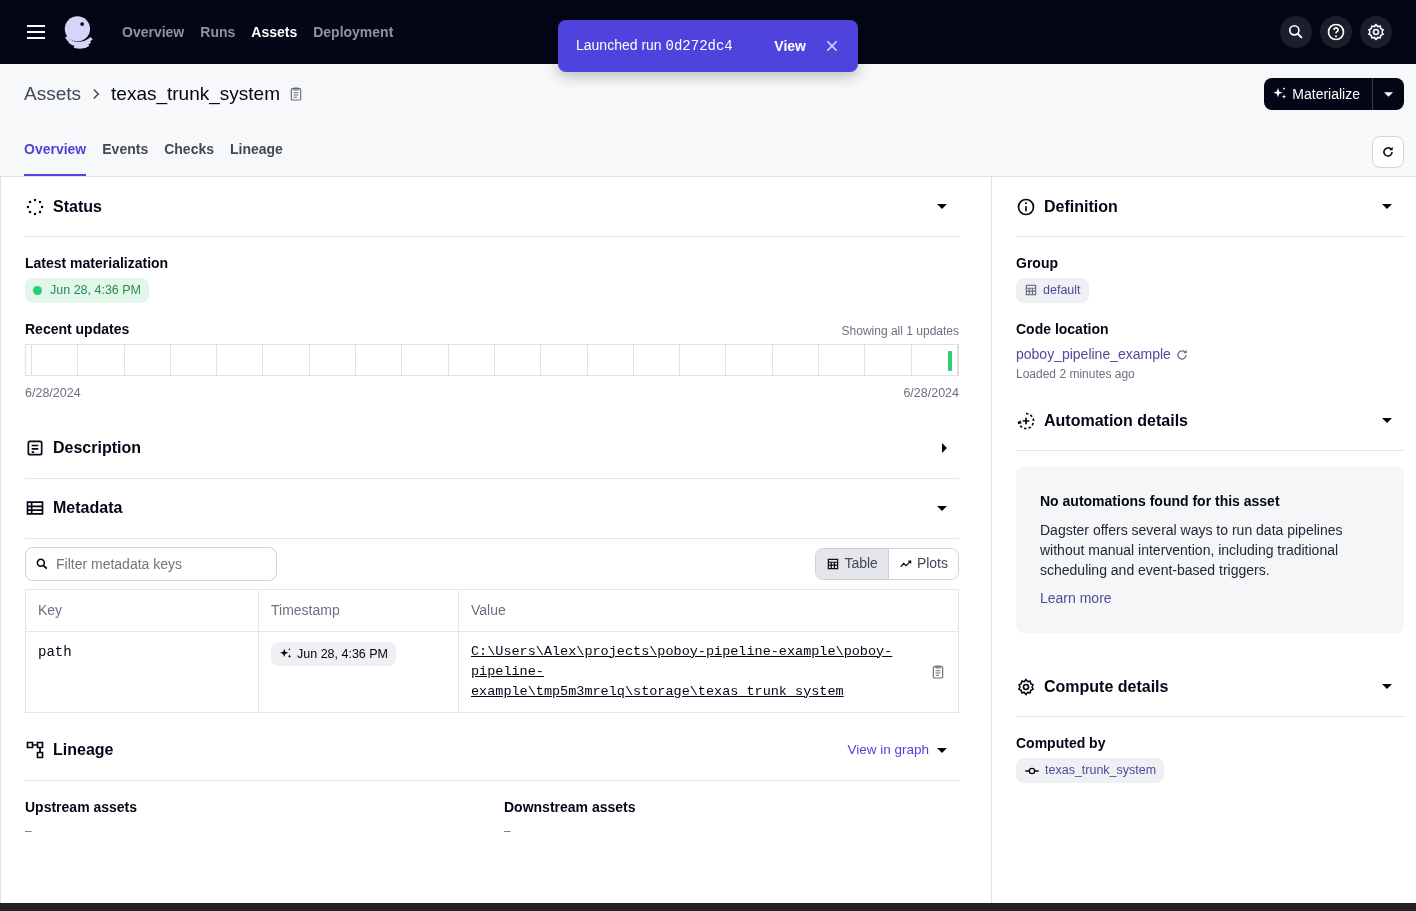 The width and height of the screenshot is (1416, 911). I want to click on tab: Overview, so click(55, 157).